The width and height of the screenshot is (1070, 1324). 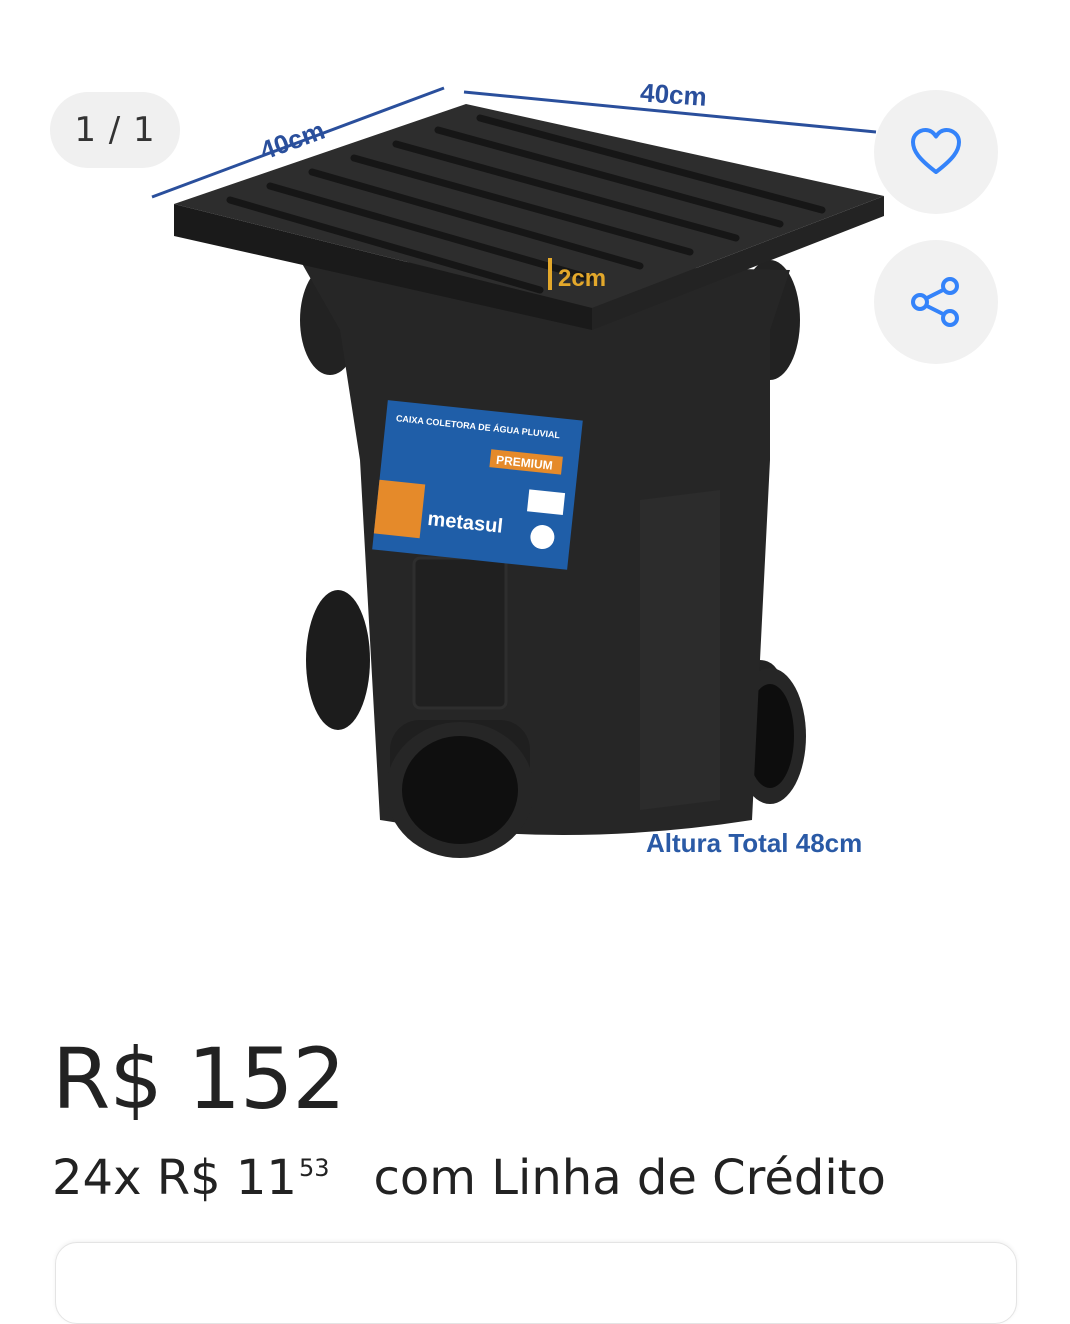 I want to click on dim-top-right: 40cm, so click(x=673, y=96).